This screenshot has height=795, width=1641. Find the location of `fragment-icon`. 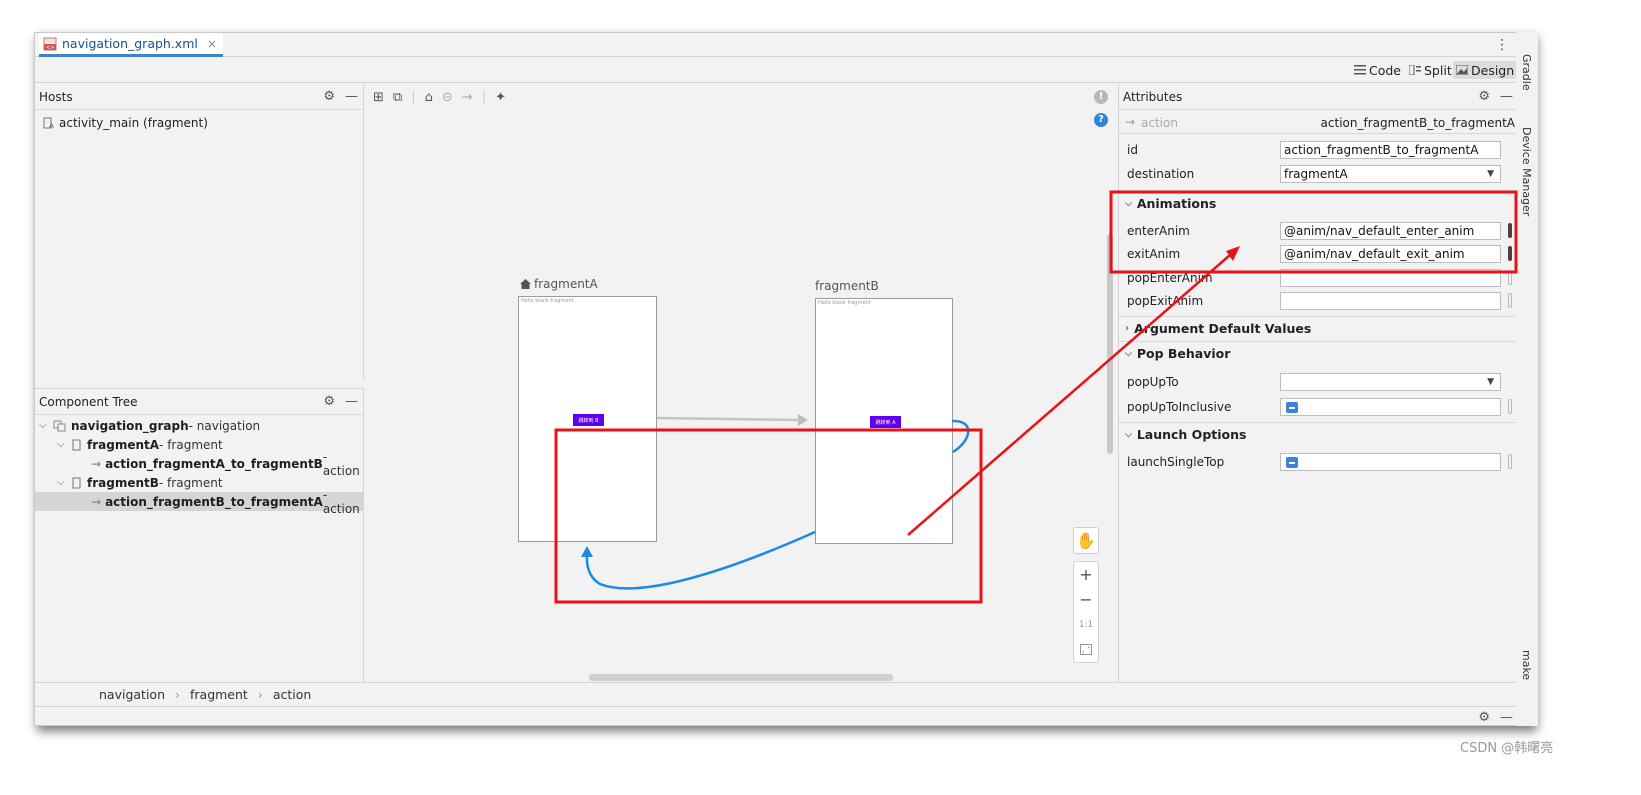

fragment-icon is located at coordinates (76, 444).